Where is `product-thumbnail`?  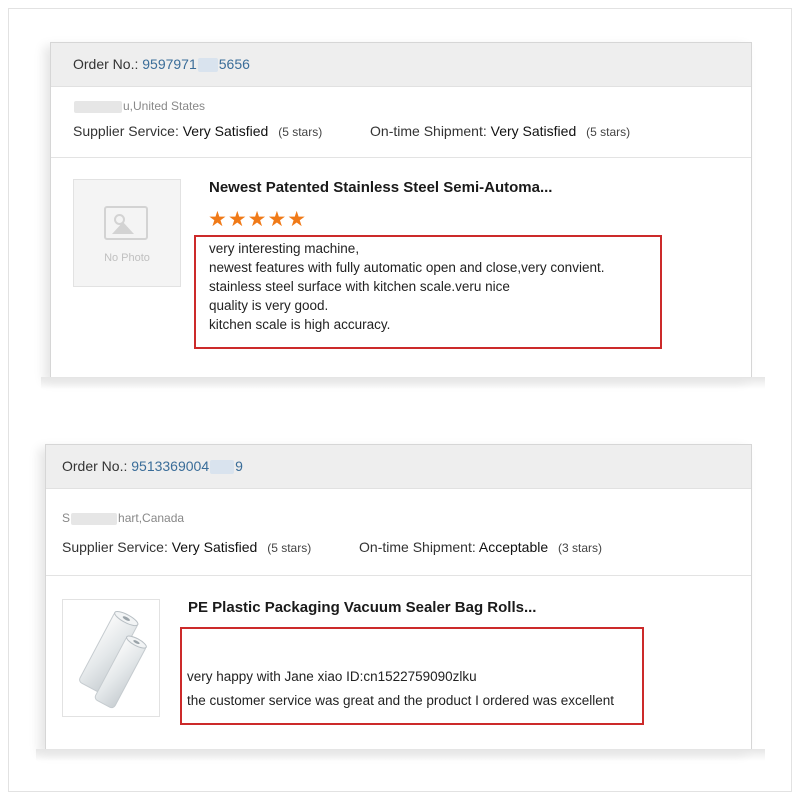 product-thumbnail is located at coordinates (111, 658).